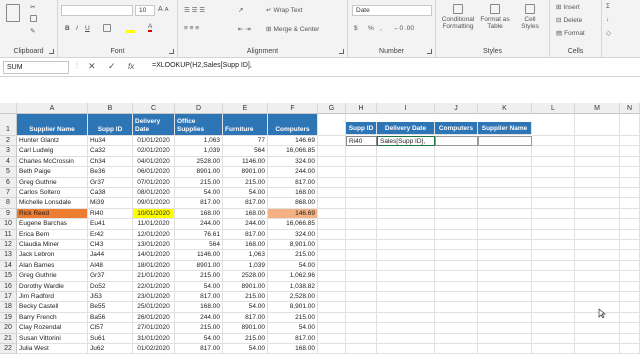 The width and height of the screenshot is (640, 358). I want to click on supplier-name-cell: Michelle Lonsdale, so click(52, 203).